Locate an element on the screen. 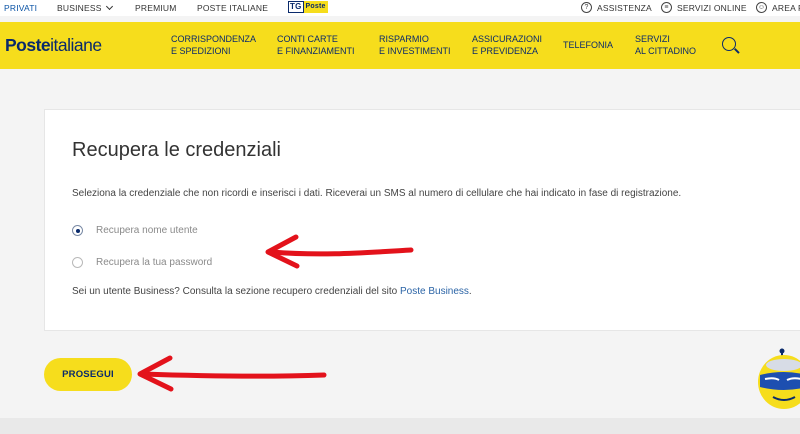  logo-bold-text: Poste is located at coordinates (28, 45).